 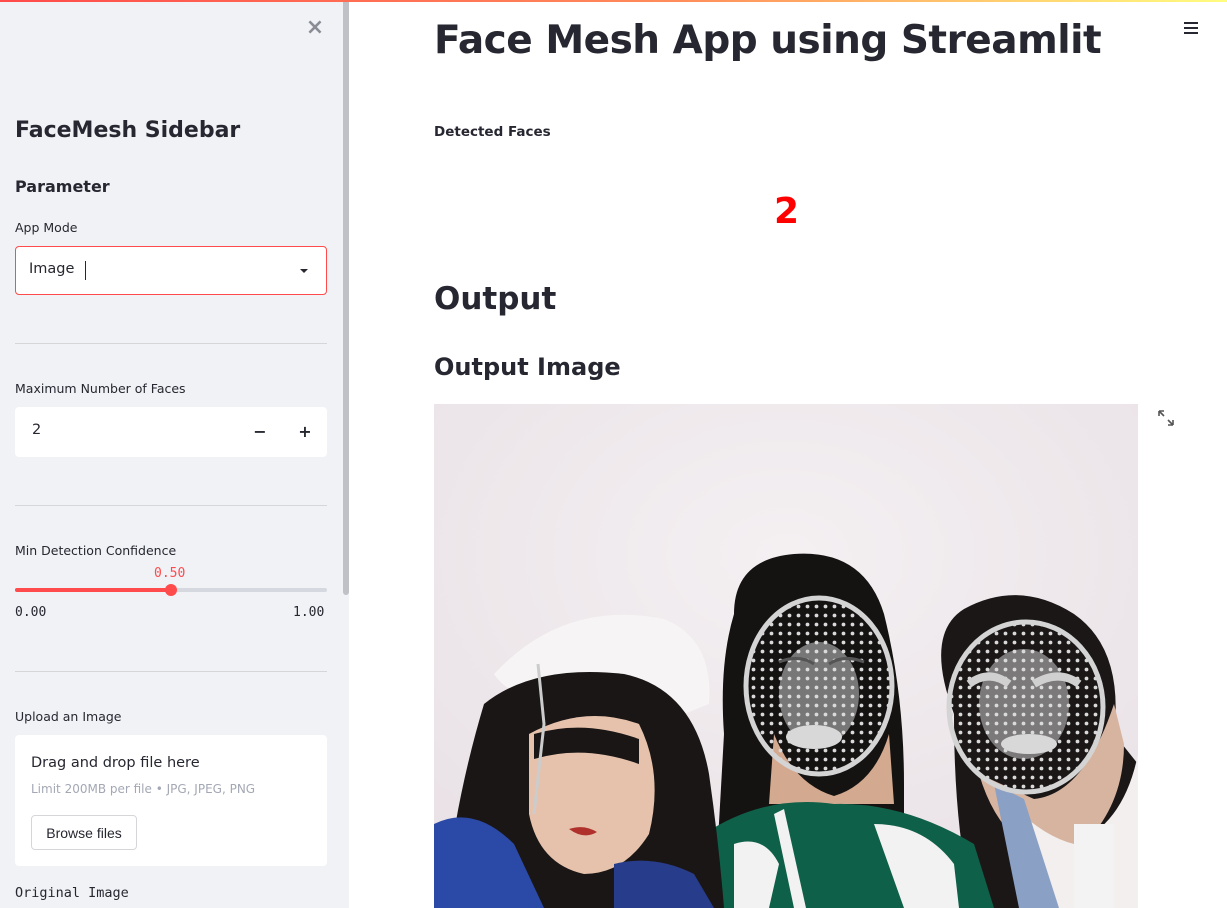 I want to click on confidence-slider, so click(x=171, y=590).